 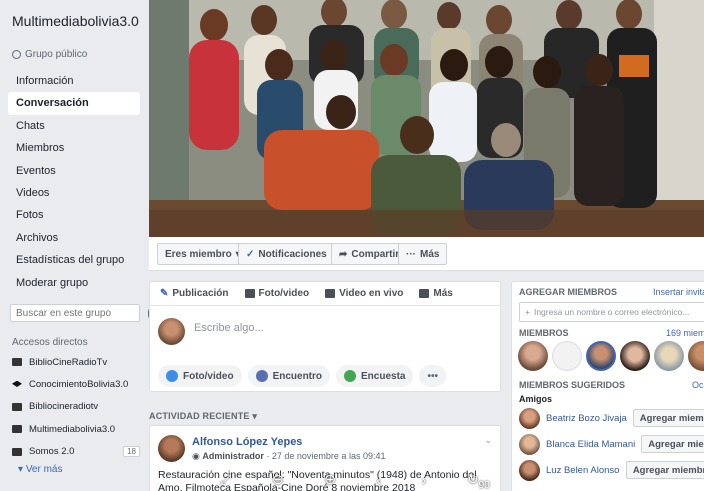 I want to click on tab-more: Más, so click(x=436, y=293).